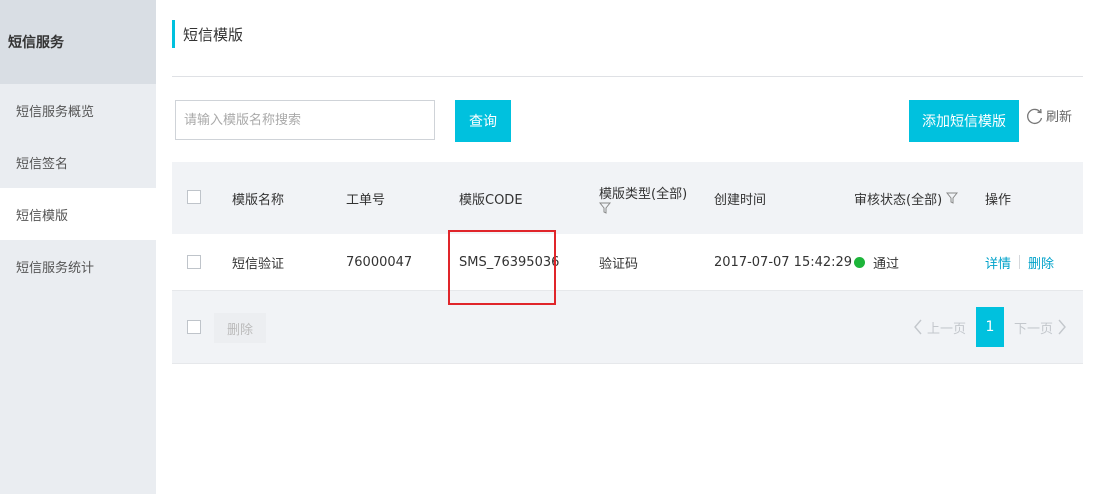  Describe the element at coordinates (886, 264) in the screenshot. I see `row-status-label: 通过` at that location.